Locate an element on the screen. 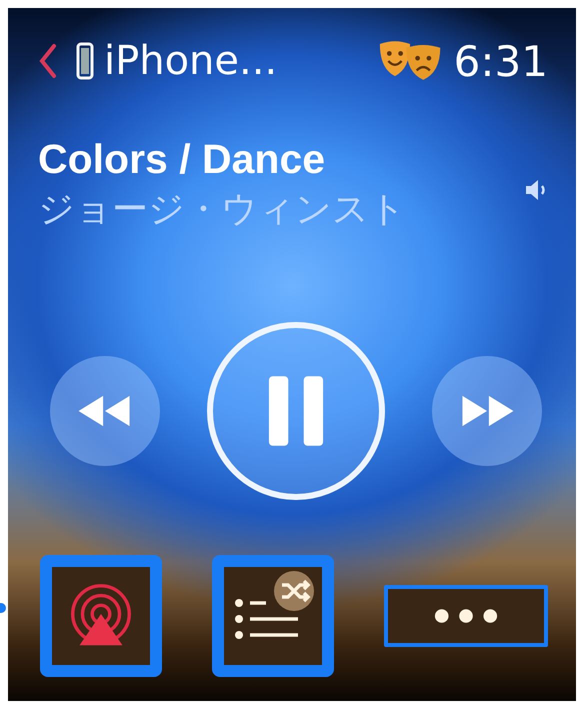 The image size is (584, 709). pause-icon is located at coordinates (296, 411).